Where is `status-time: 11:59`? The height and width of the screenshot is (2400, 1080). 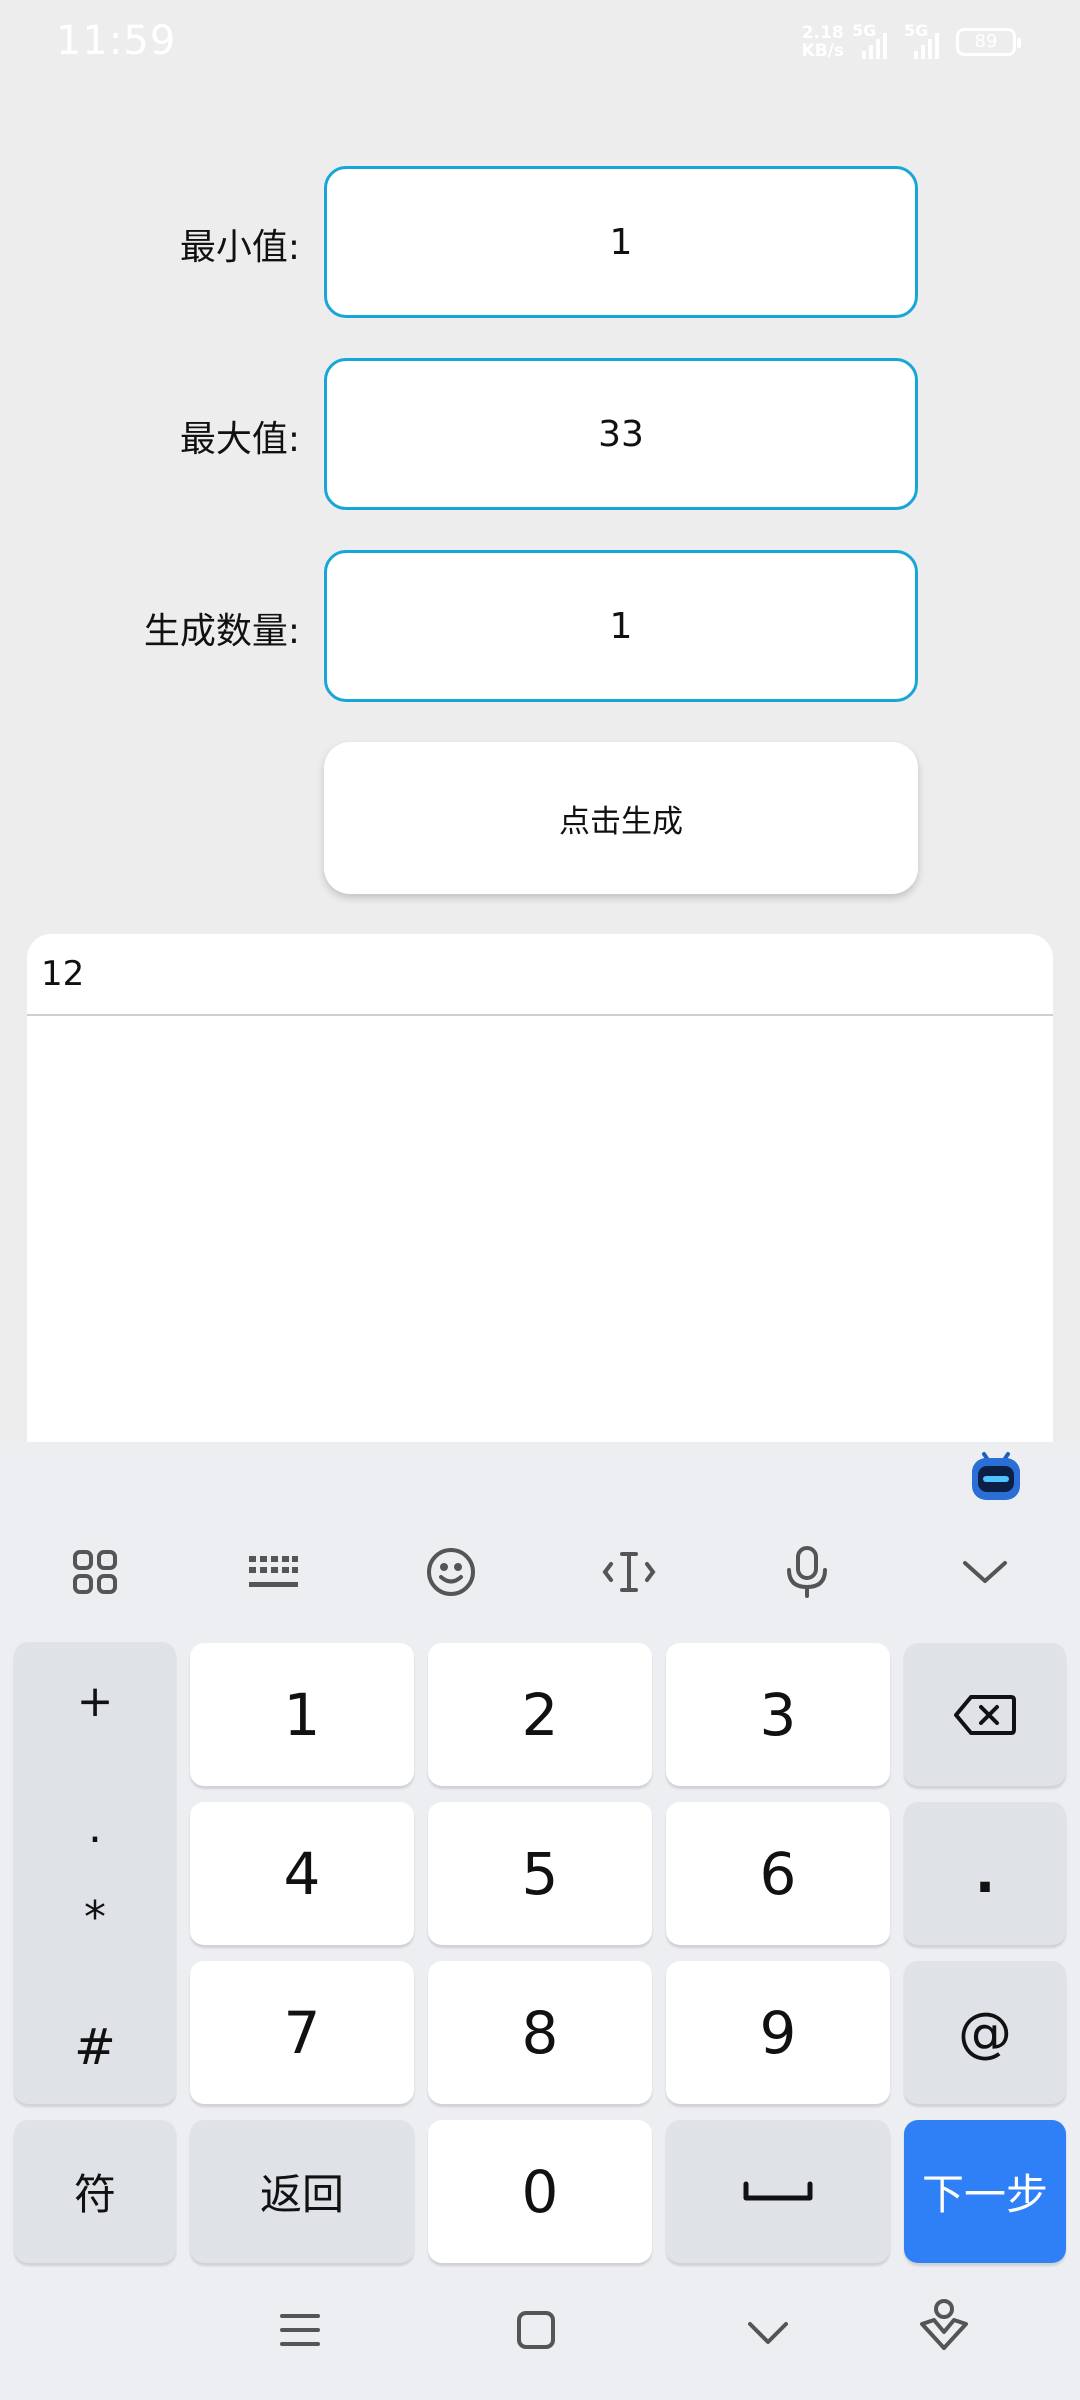
status-time: 11:59 is located at coordinates (116, 41).